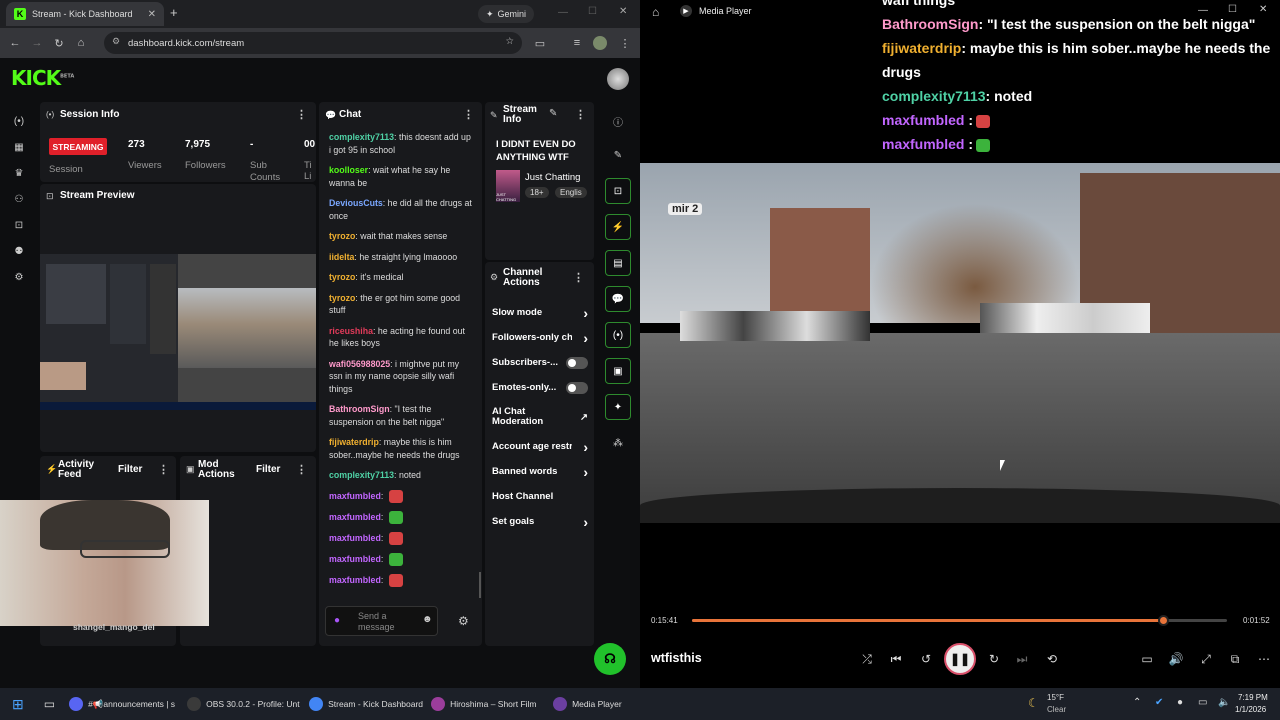  I want to click on fast-forward-icon: ↻, so click(994, 659).